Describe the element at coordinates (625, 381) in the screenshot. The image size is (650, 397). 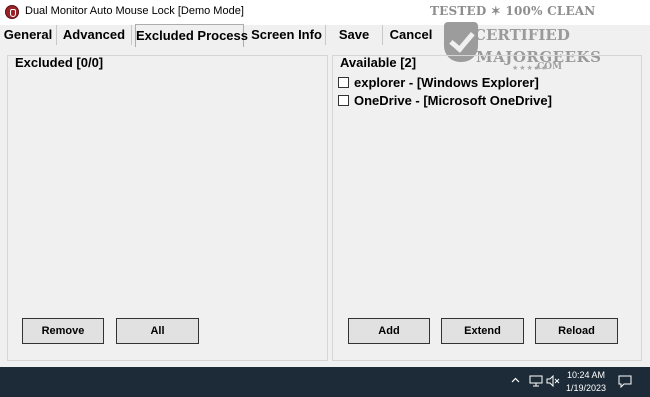
I see `notification-icon` at that location.